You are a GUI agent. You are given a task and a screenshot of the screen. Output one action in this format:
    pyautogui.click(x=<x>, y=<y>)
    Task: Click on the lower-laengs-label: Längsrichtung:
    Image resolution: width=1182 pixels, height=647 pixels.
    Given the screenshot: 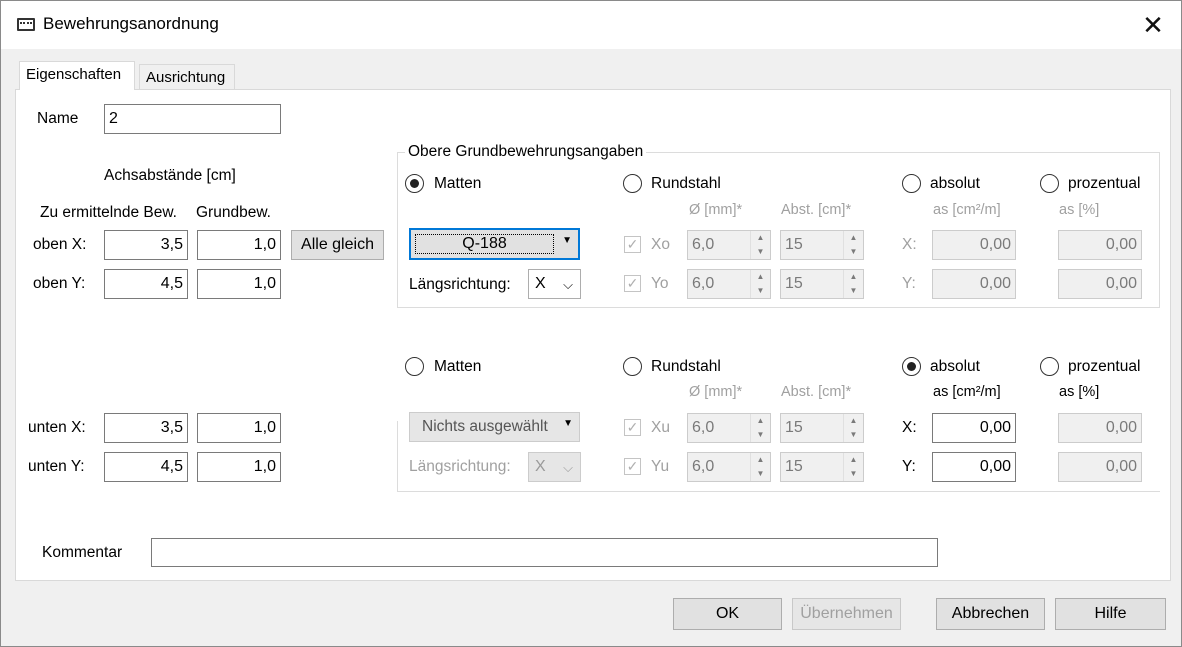 What is the action you would take?
    pyautogui.click(x=460, y=466)
    